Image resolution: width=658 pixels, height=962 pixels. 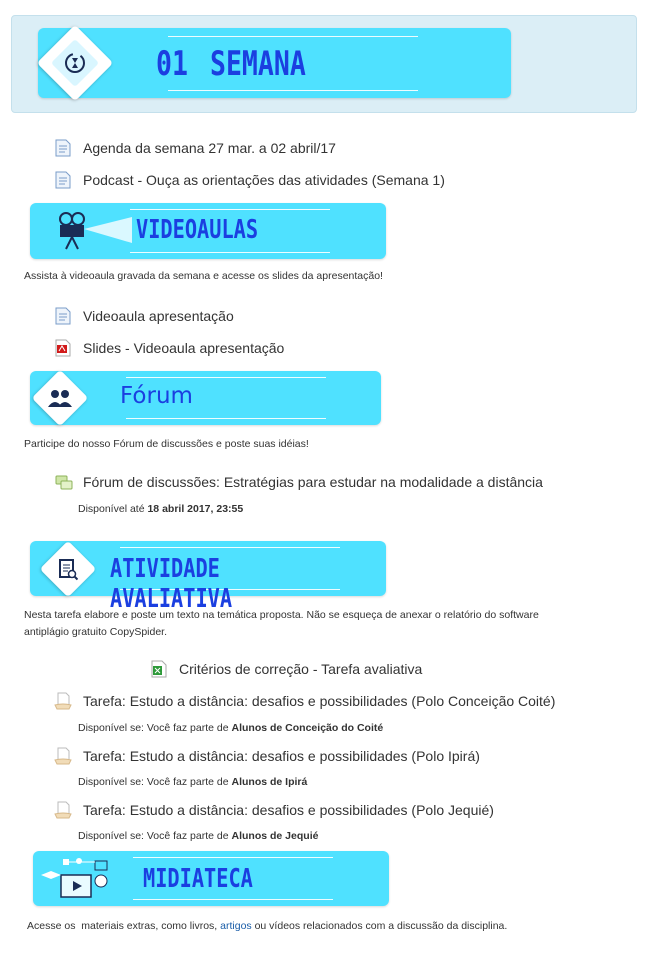 What do you see at coordinates (75, 63) in the screenshot?
I see `hourglass-icon` at bounding box center [75, 63].